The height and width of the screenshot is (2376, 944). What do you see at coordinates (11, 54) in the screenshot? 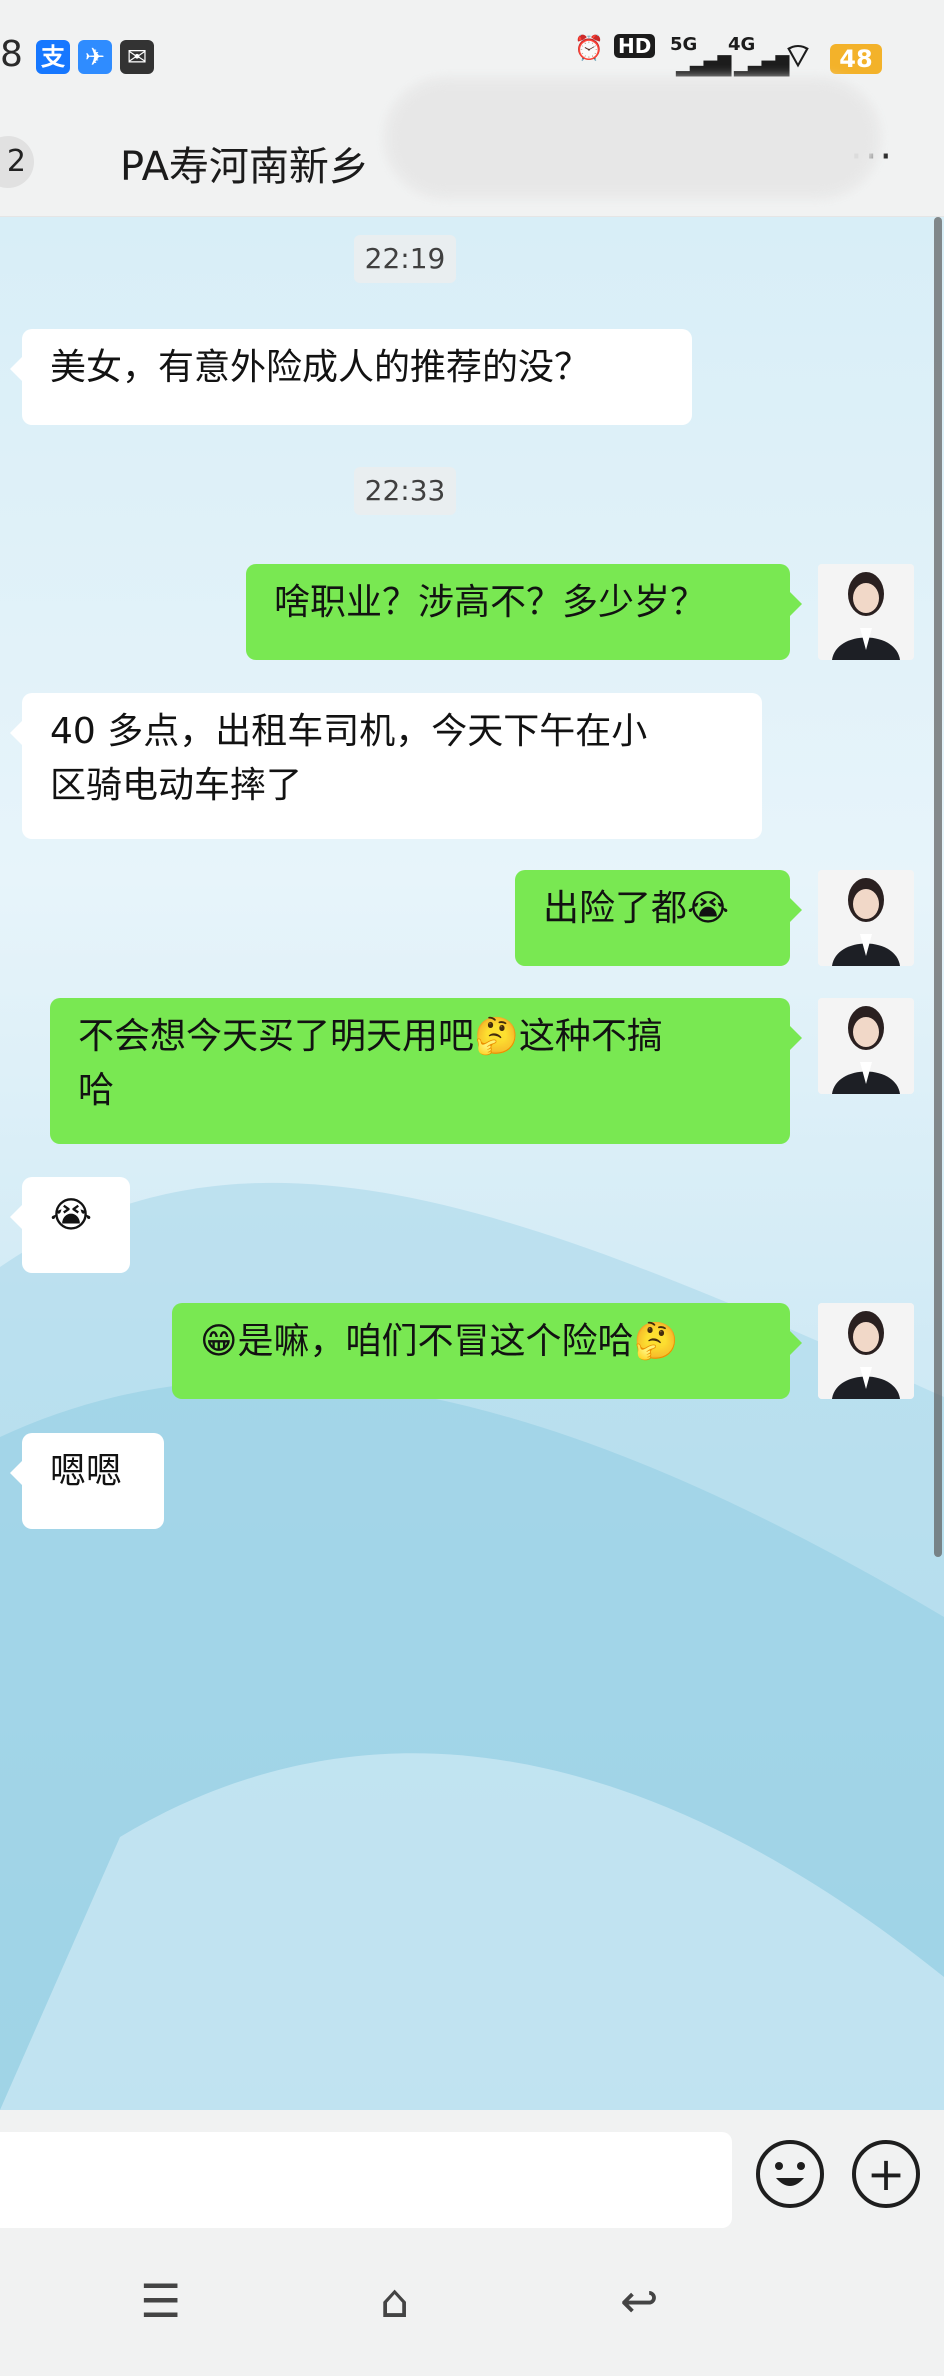
I see `status-time: 8` at bounding box center [11, 54].